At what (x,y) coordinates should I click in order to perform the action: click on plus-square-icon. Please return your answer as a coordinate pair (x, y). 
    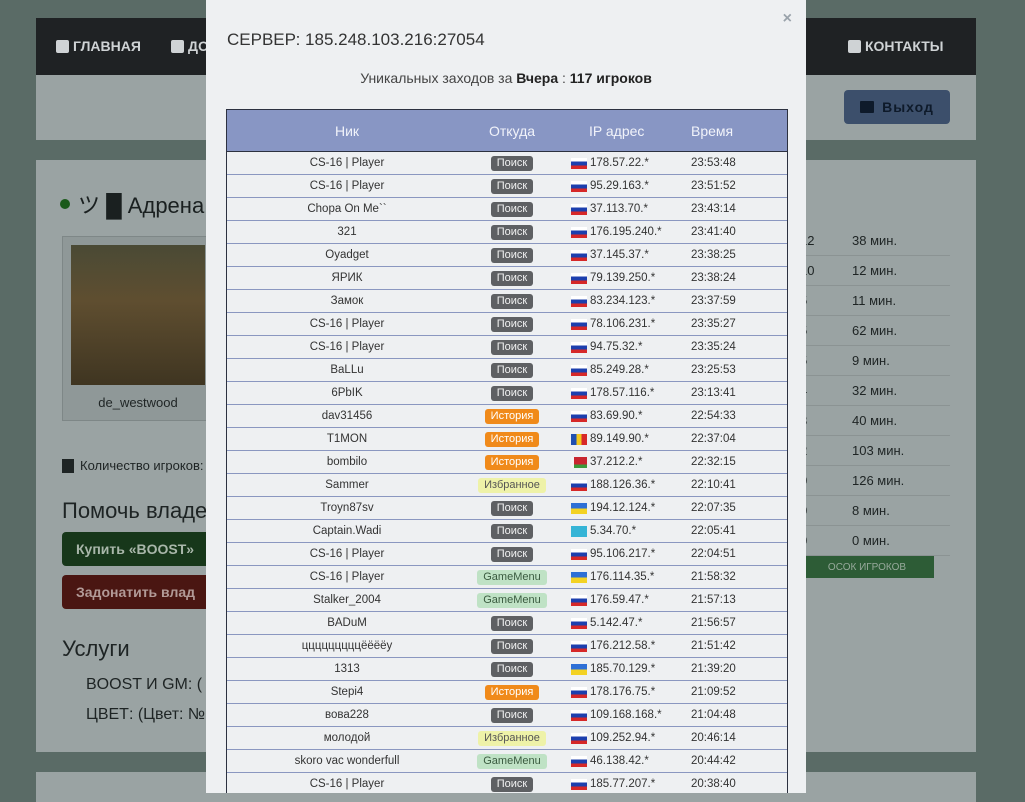
    Looking at the image, I should click on (177, 46).